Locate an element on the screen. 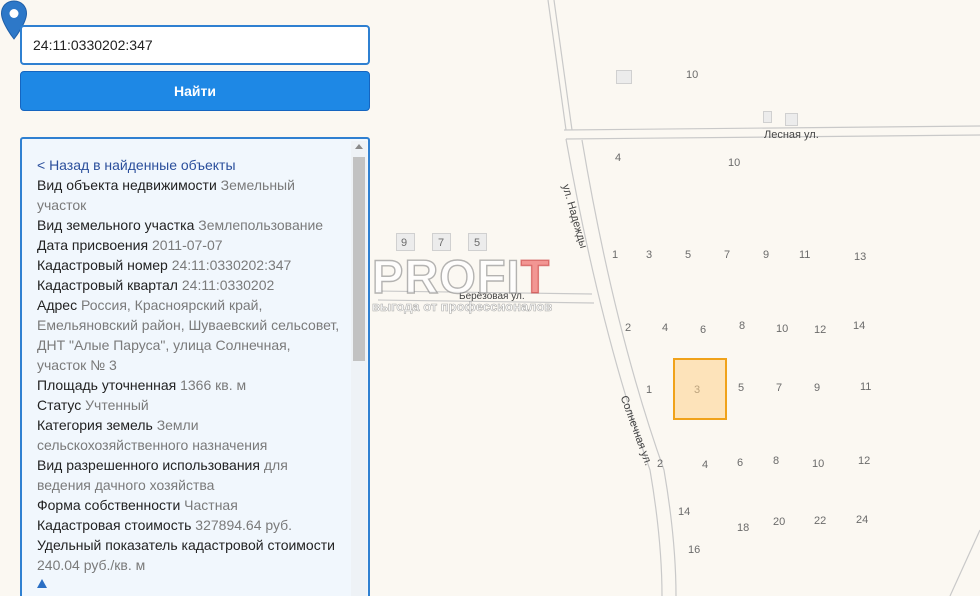  road-solnechnaya is located at coordinates (614, 367).